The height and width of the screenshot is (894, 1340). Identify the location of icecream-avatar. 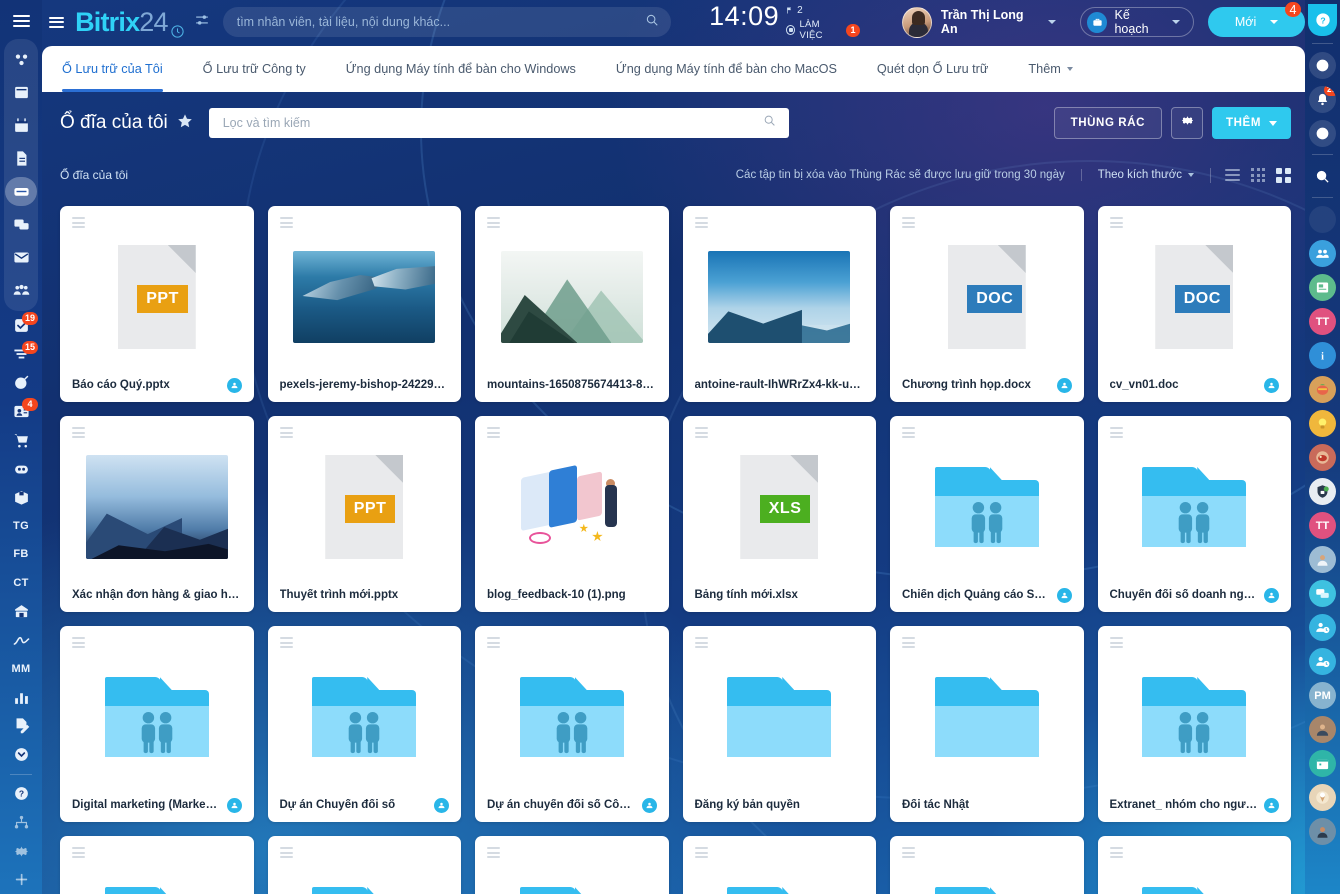
(1322, 797).